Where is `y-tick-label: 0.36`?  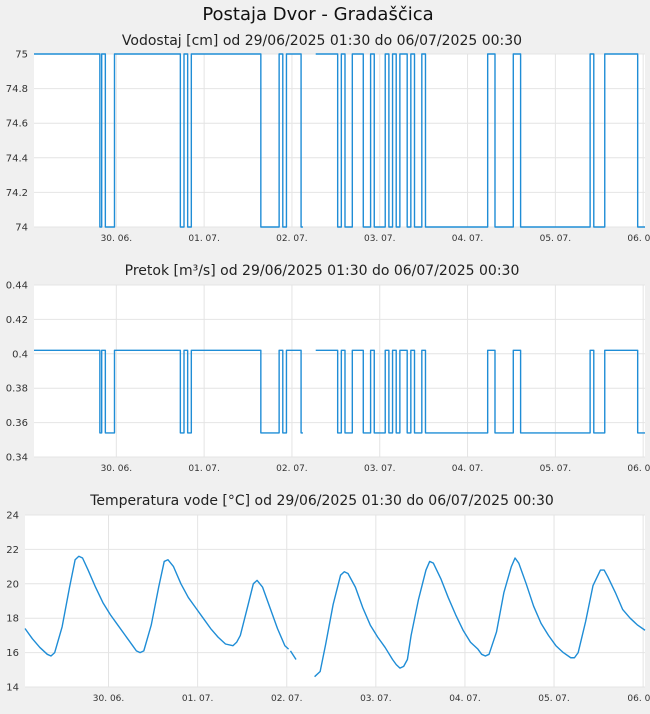 y-tick-label: 0.36 is located at coordinates (17, 423).